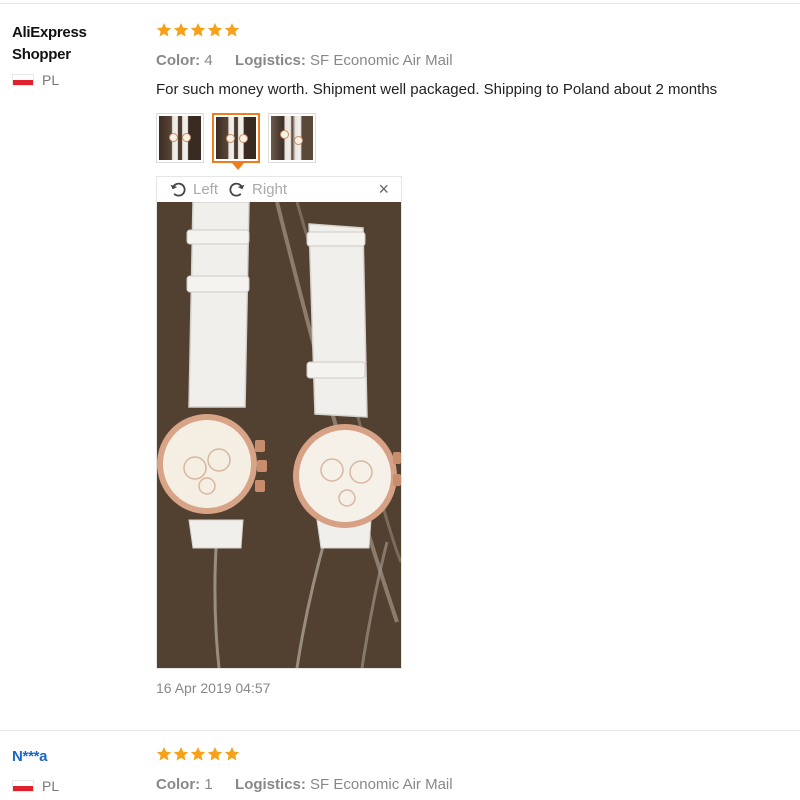 This screenshot has width=800, height=800. Describe the element at coordinates (476, 770) in the screenshot. I see `review-content: Color: 1 Logistics: SF Economic Air Mail` at that location.